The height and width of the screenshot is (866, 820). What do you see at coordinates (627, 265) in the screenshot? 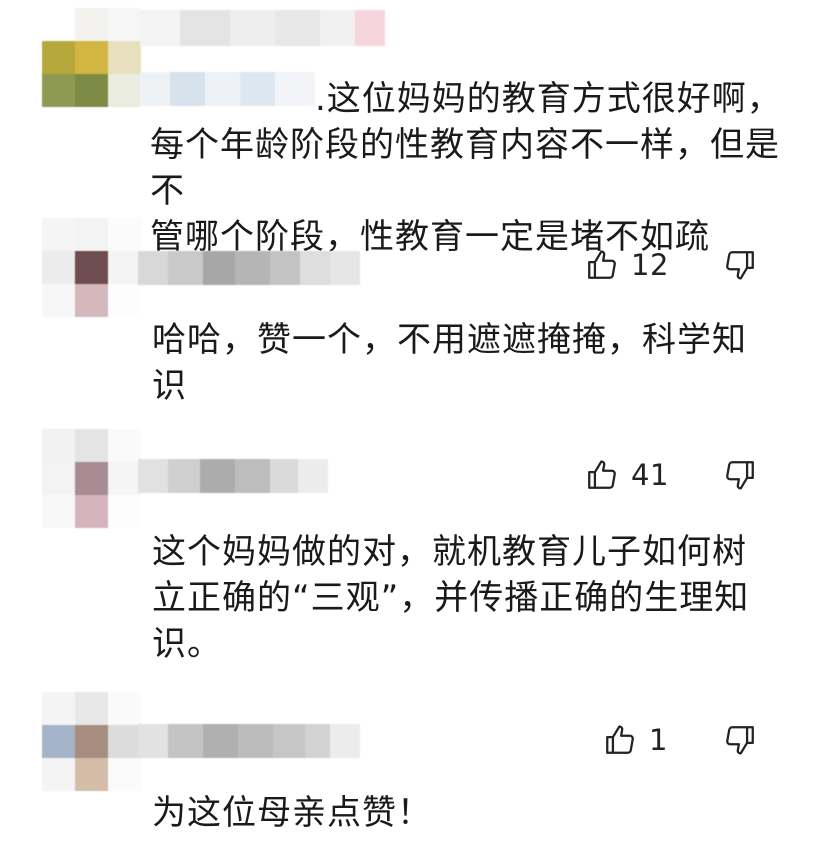
I see `like-button: 12` at bounding box center [627, 265].